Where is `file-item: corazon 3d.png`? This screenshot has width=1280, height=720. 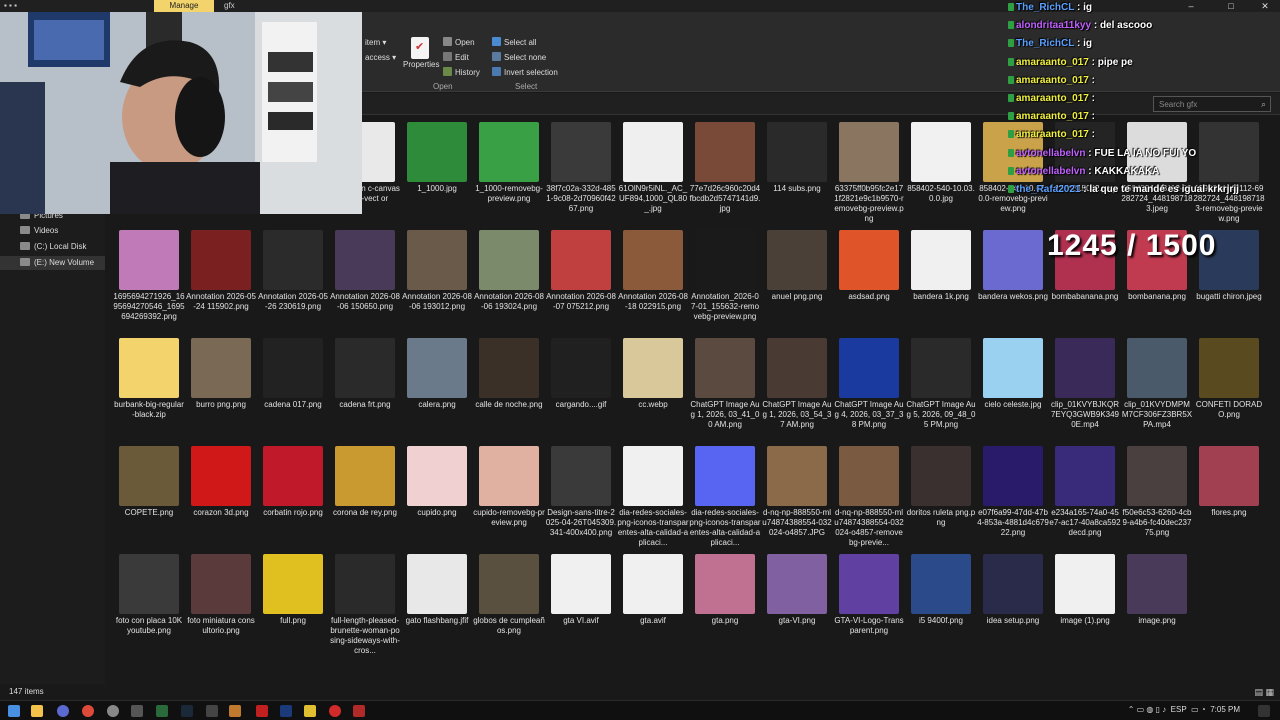
file-item: corazon 3d.png is located at coordinates (221, 497).